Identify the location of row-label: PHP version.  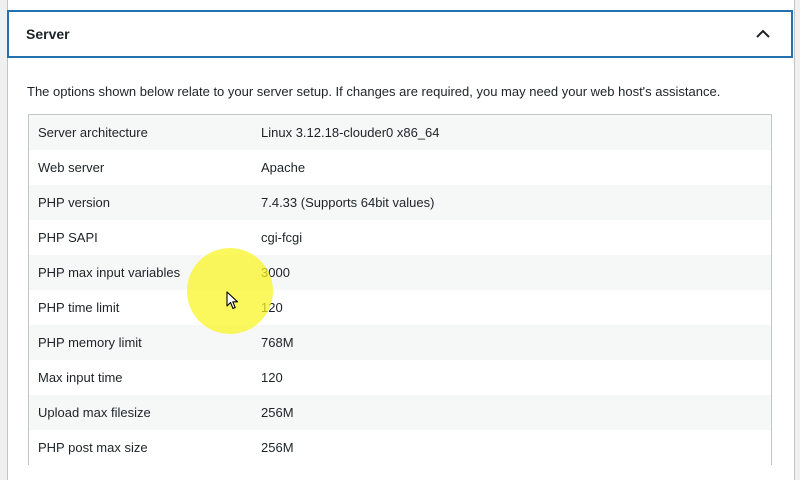
(74, 202).